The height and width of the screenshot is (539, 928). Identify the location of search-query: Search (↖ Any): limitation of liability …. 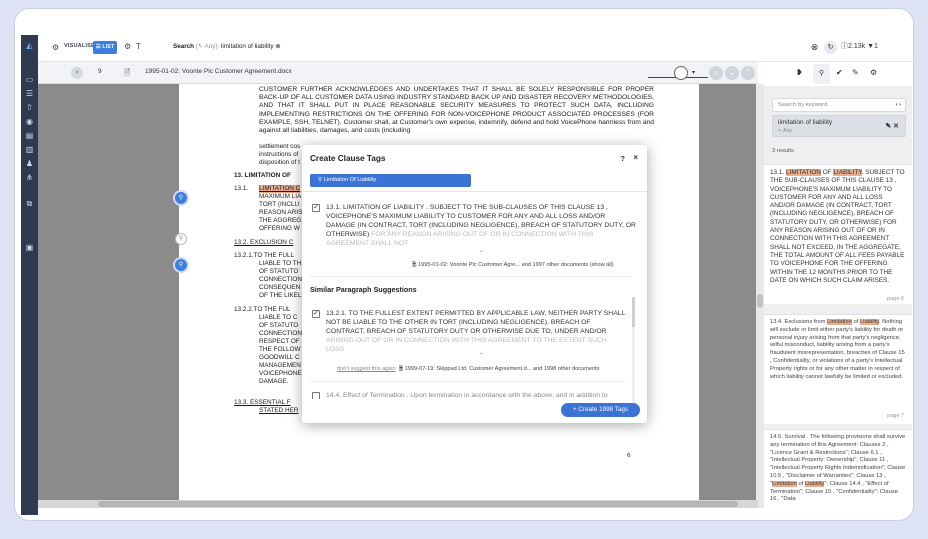
(227, 46).